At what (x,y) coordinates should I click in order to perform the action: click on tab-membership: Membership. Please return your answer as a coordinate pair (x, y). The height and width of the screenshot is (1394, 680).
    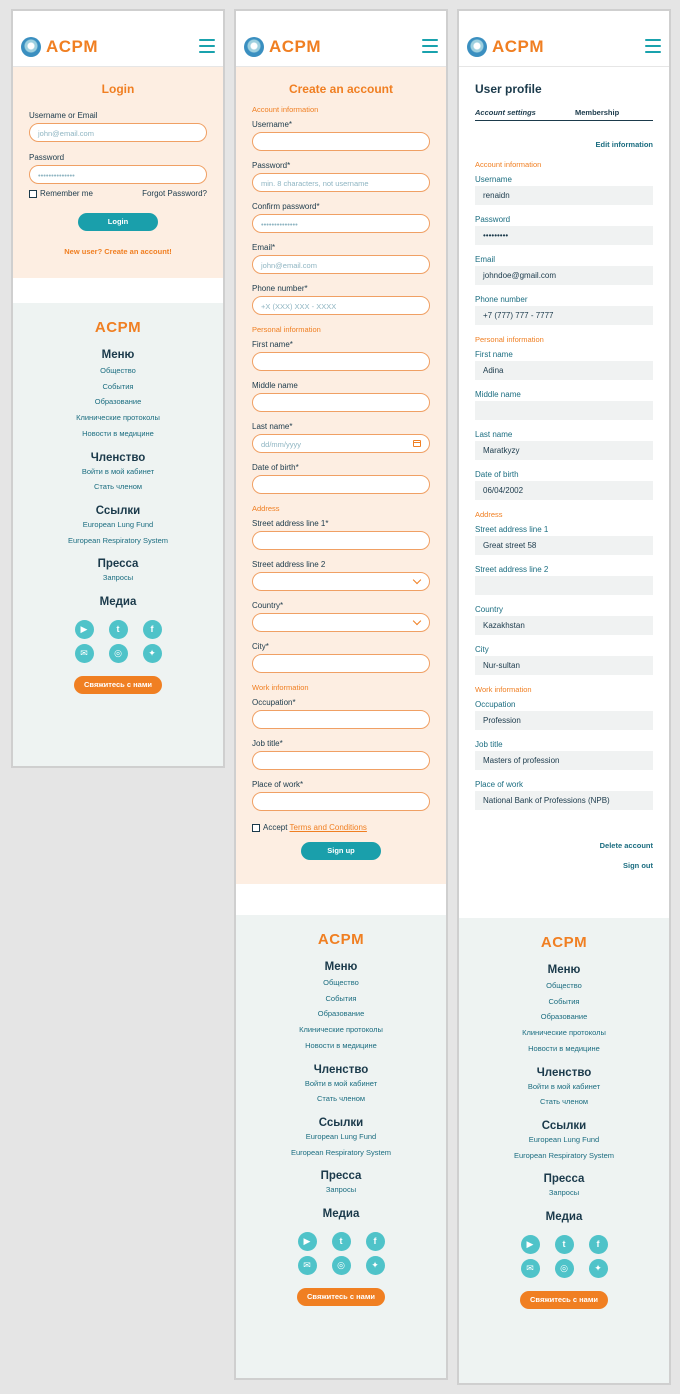
    Looking at the image, I should click on (597, 112).